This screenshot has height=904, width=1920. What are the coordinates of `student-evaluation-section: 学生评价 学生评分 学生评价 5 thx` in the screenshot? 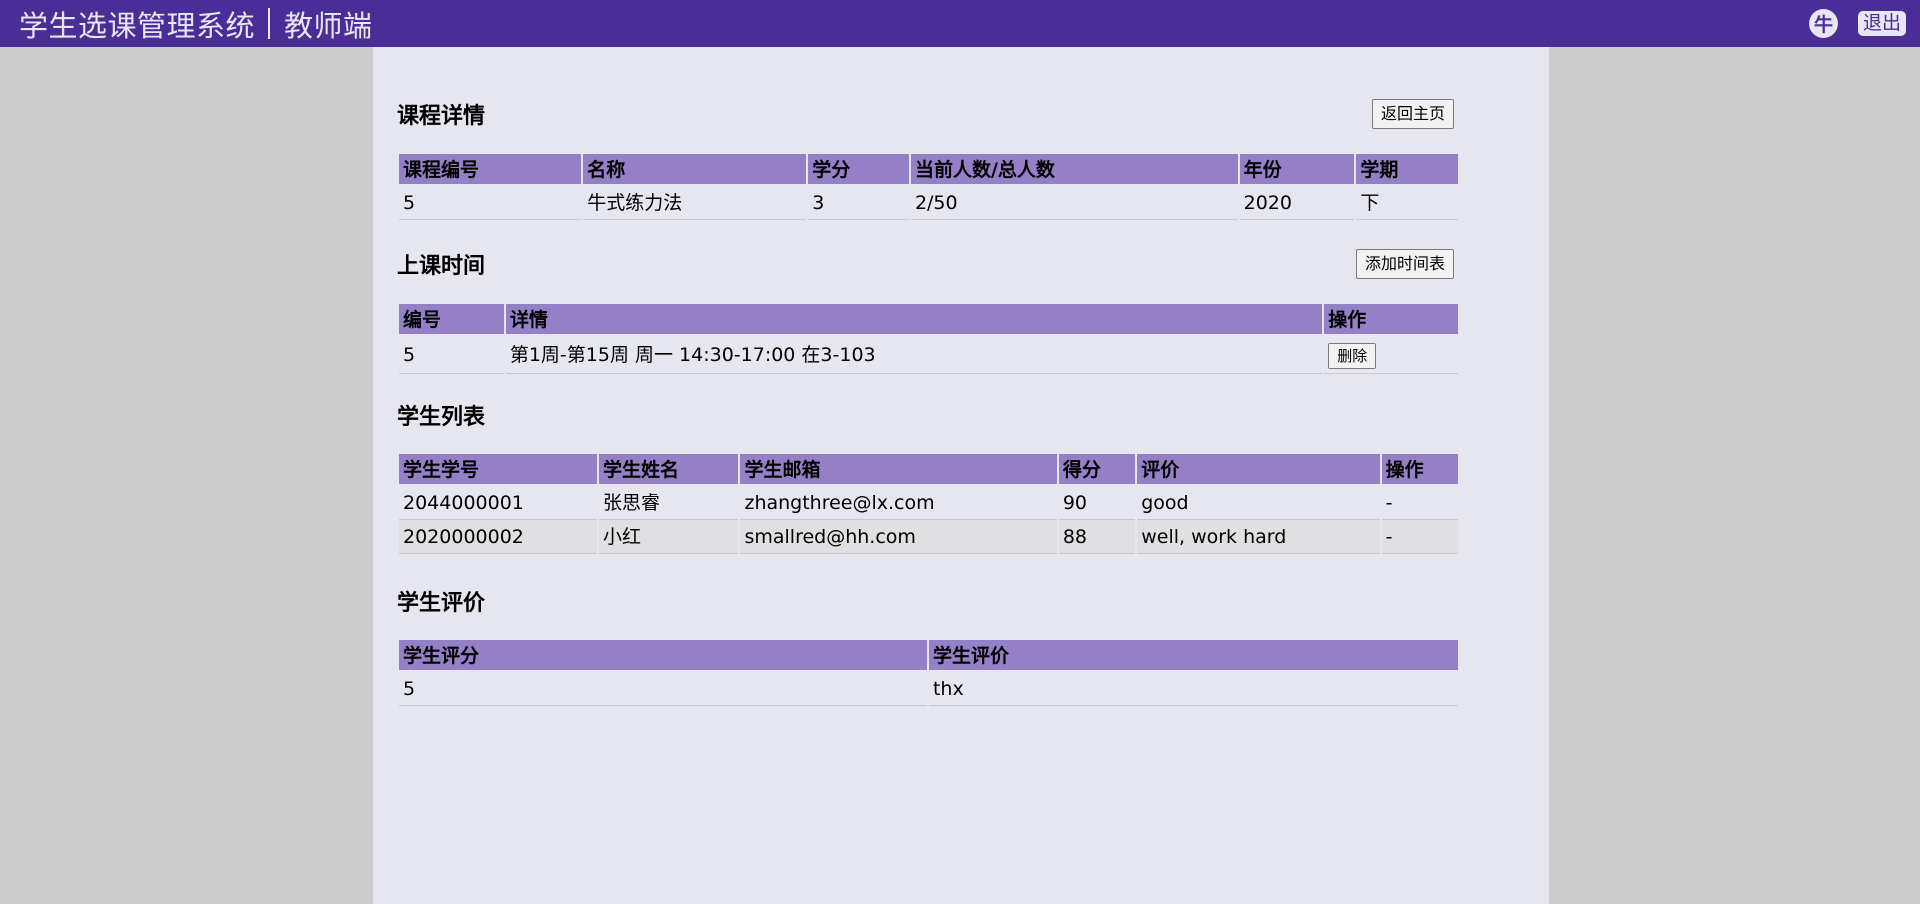 It's located at (927, 648).